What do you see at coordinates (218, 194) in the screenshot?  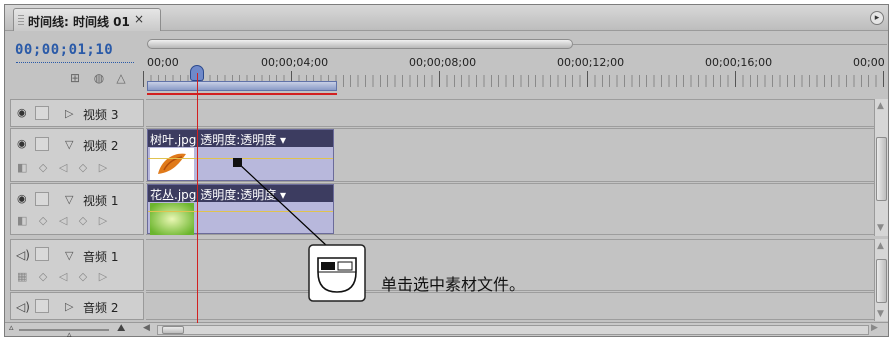 I see `clip-label: 花丛.jpg 透明度:透明度 ▾` at bounding box center [218, 194].